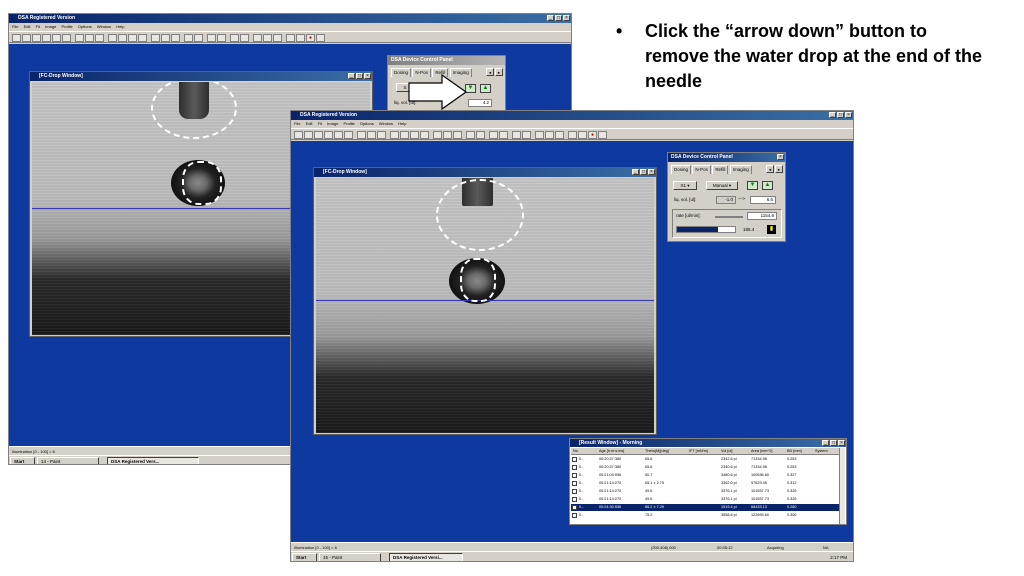  Describe the element at coordinates (685, 185) in the screenshot. I see `dose-mode-dropdown: S1 ▾` at that location.